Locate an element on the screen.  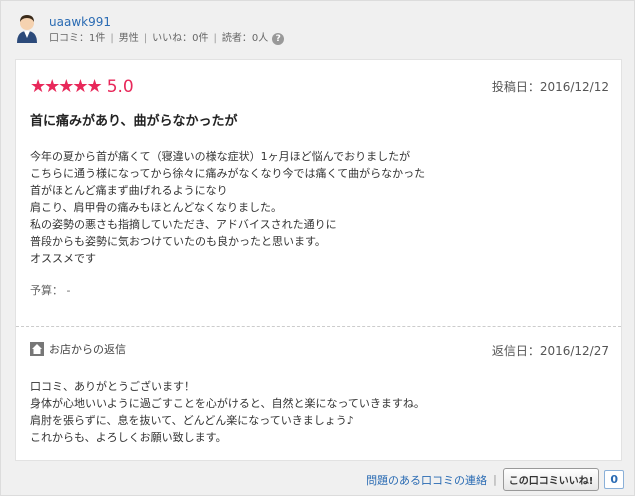
report-review-link: 問題のある口コミの連絡 is located at coordinates (426, 480).